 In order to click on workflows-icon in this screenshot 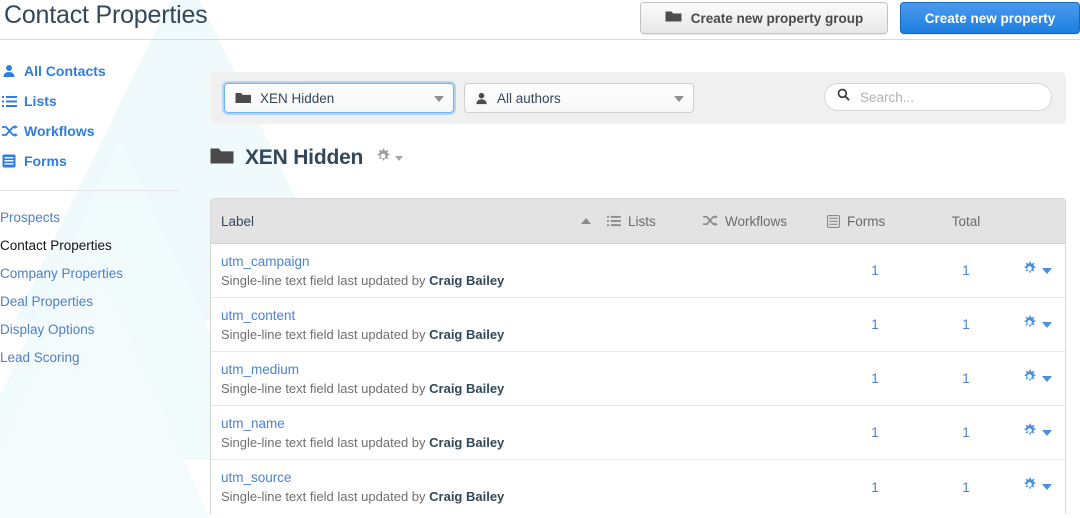, I will do `click(710, 221)`.